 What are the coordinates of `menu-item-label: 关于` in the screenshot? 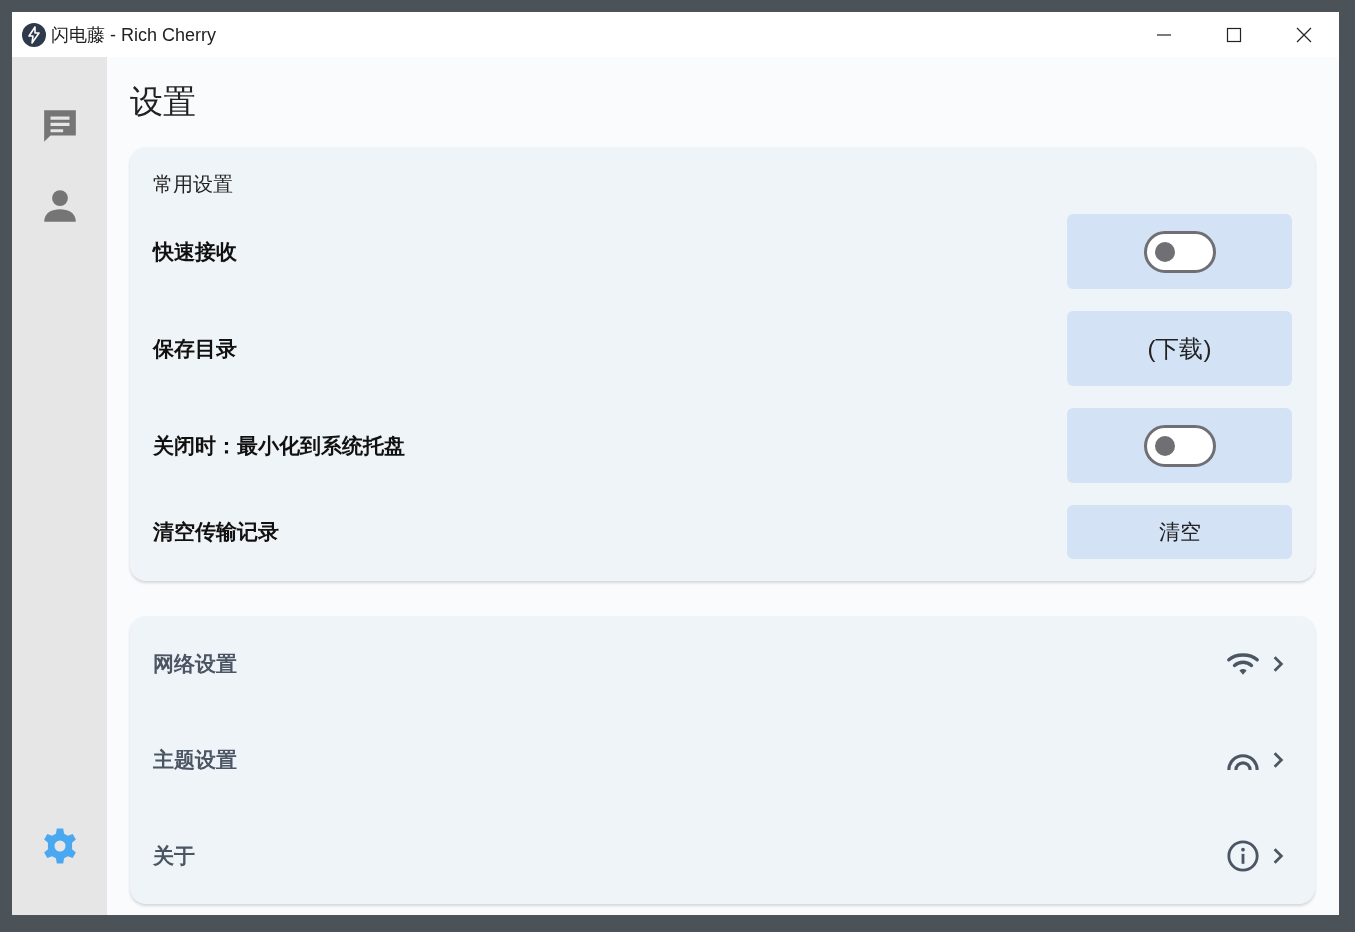 It's located at (174, 856).